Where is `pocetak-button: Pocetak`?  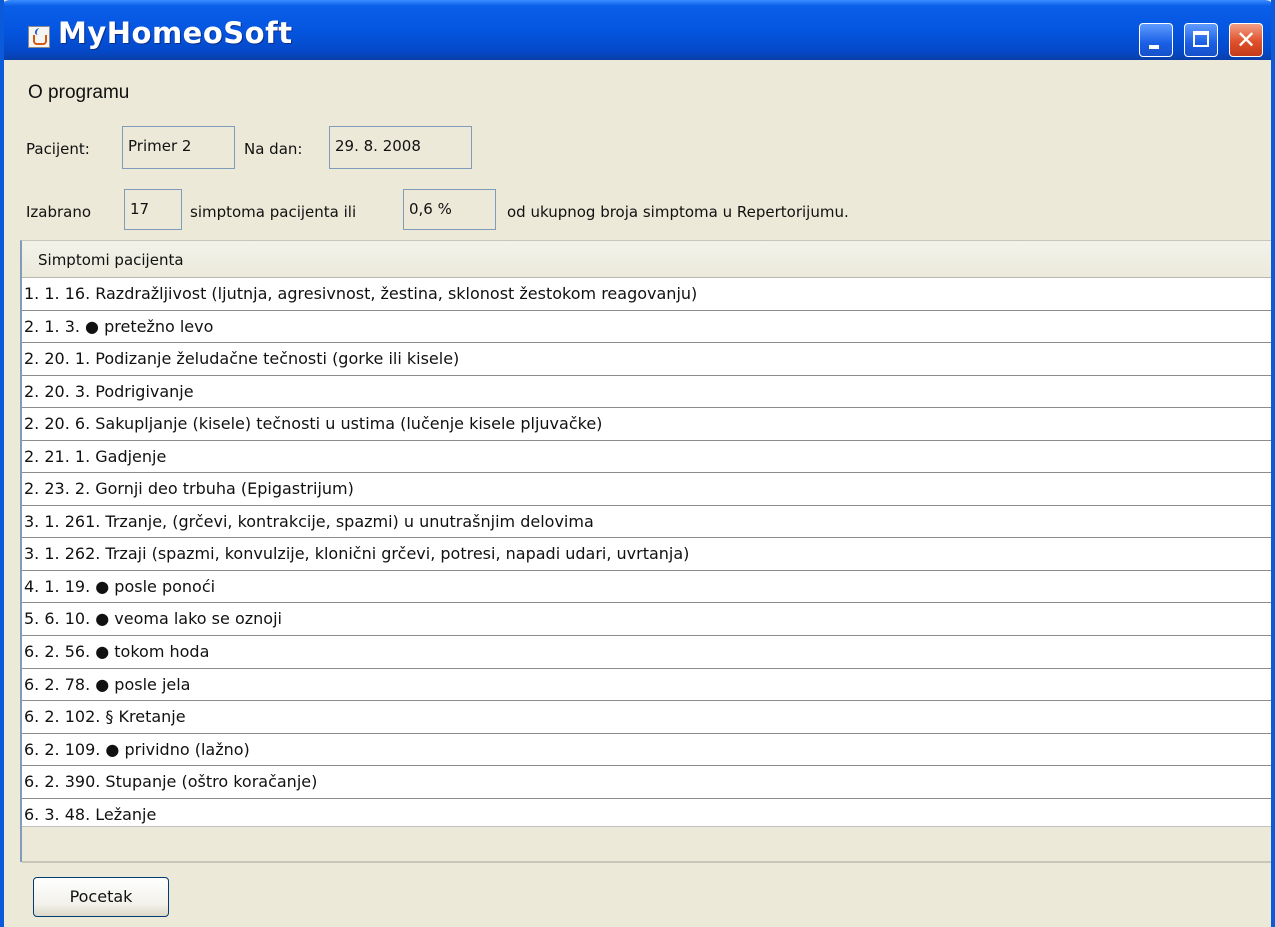 pocetak-button: Pocetak is located at coordinates (101, 897).